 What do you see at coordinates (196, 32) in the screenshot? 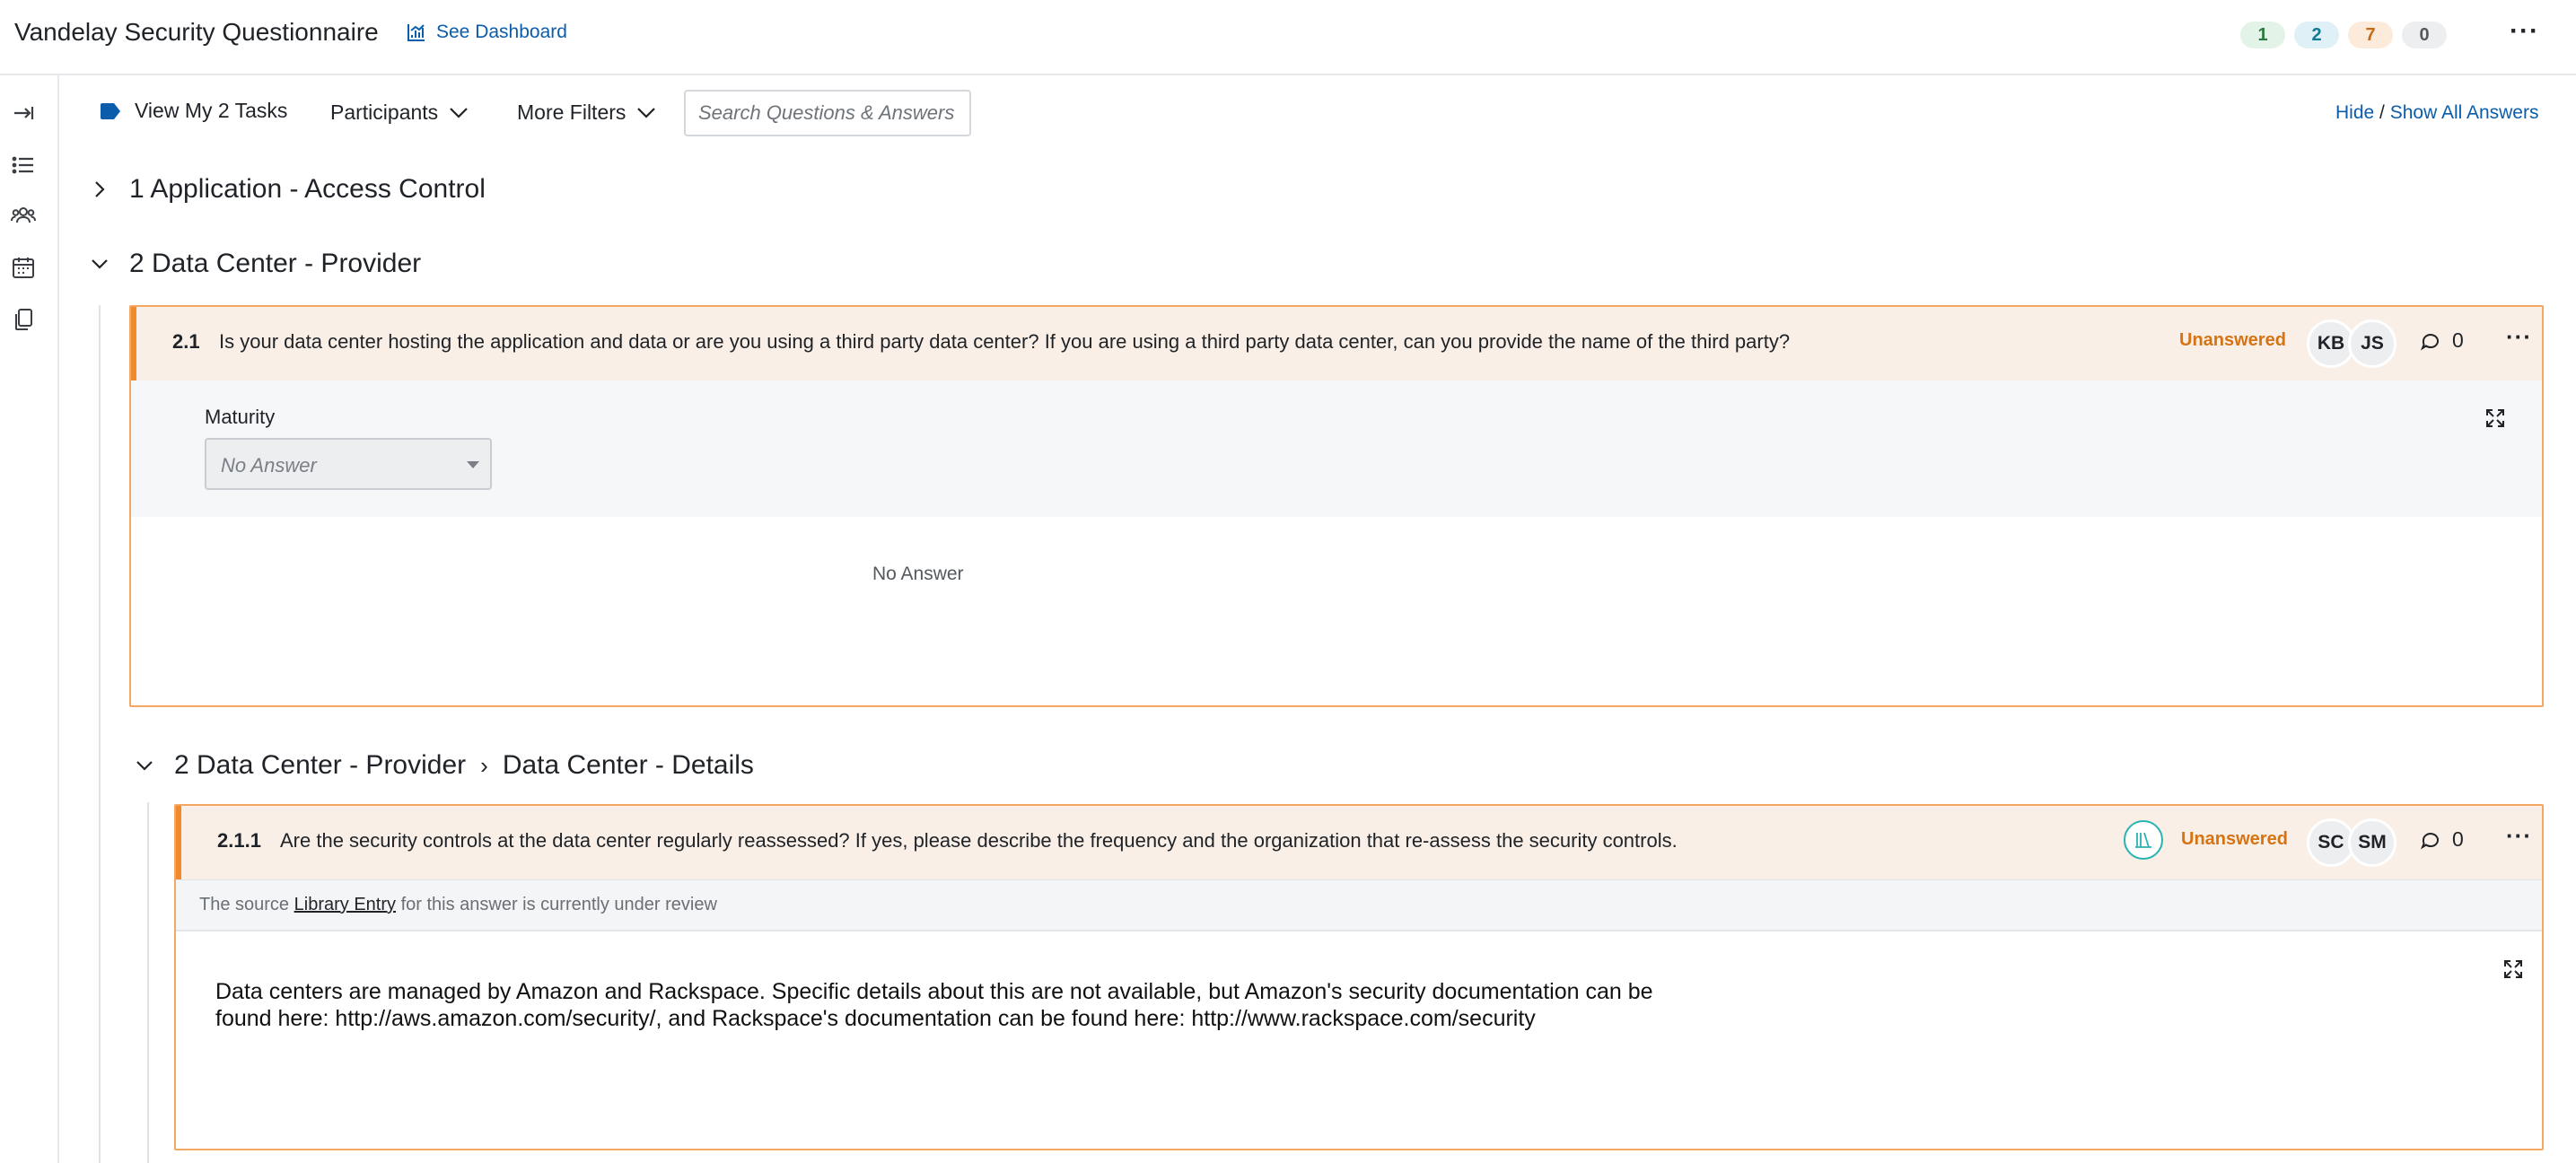
I see `page-title: Vandelay Security Questionnaire` at bounding box center [196, 32].